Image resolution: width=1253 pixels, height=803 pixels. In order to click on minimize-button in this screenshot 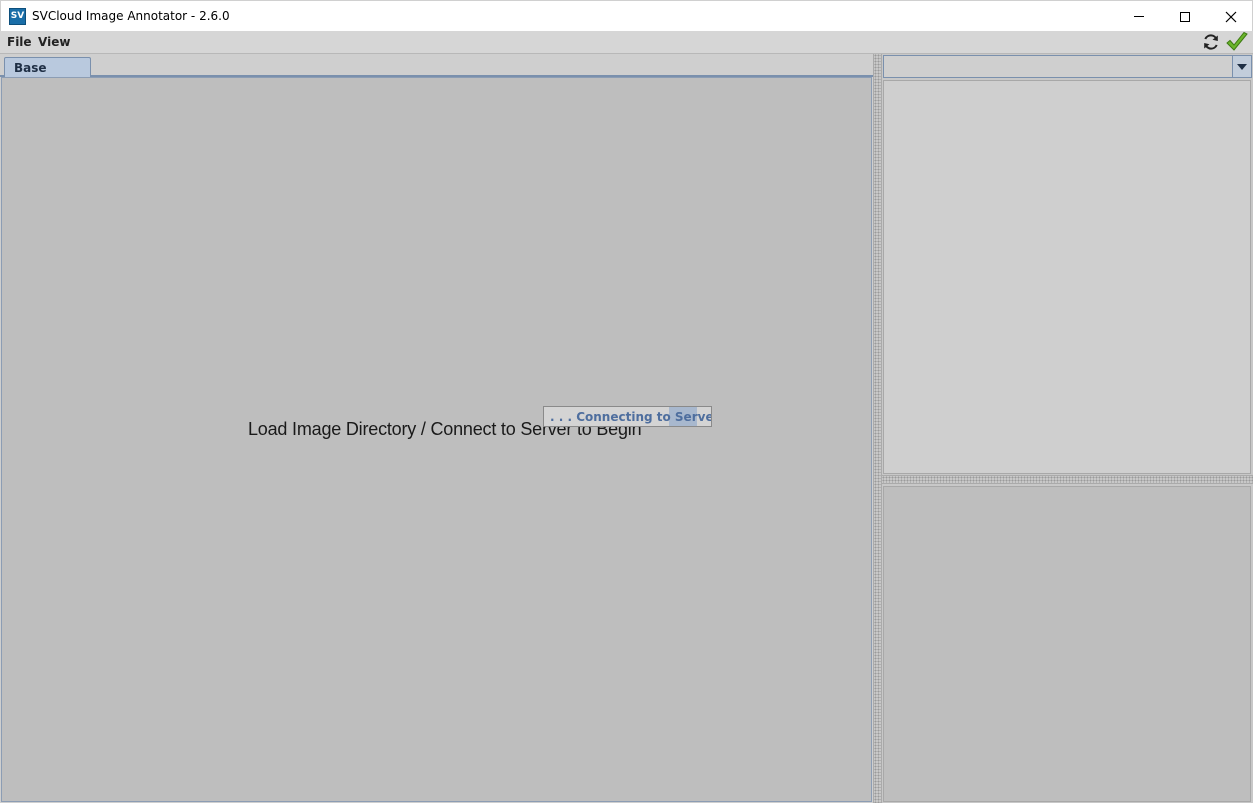, I will do `click(1139, 16)`.